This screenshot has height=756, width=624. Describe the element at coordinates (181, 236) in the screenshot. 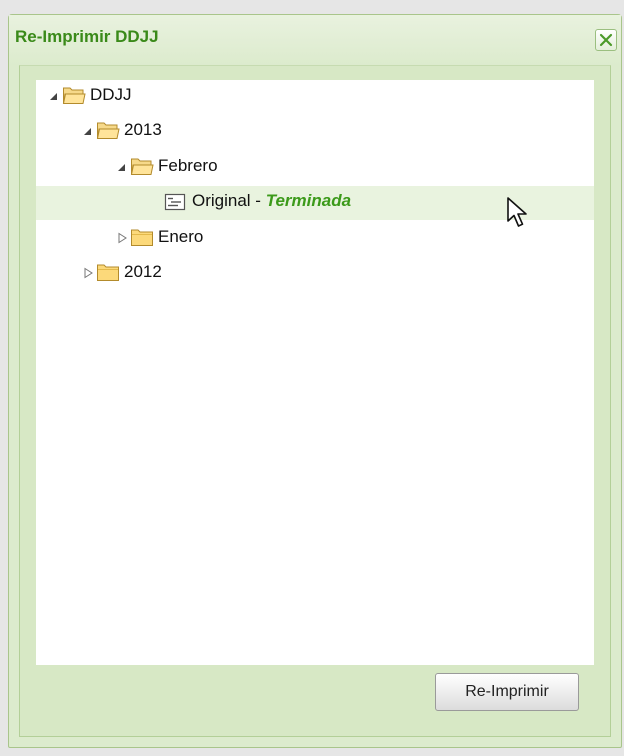

I see `tree-node-label: Enero` at that location.